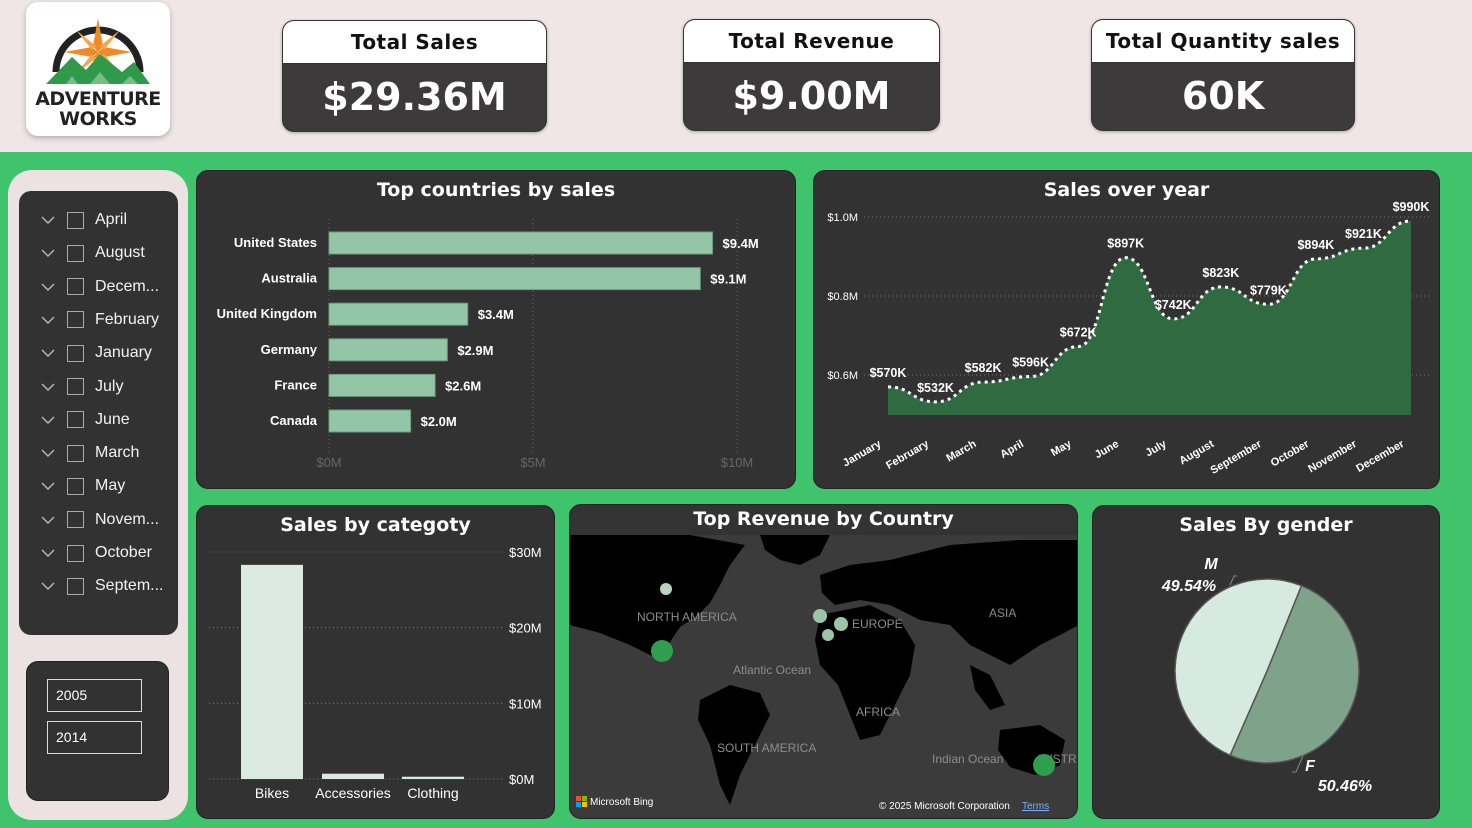 This screenshot has height=828, width=1472. Describe the element at coordinates (1380, 456) in the screenshot. I see `x-tick-label: December` at that location.